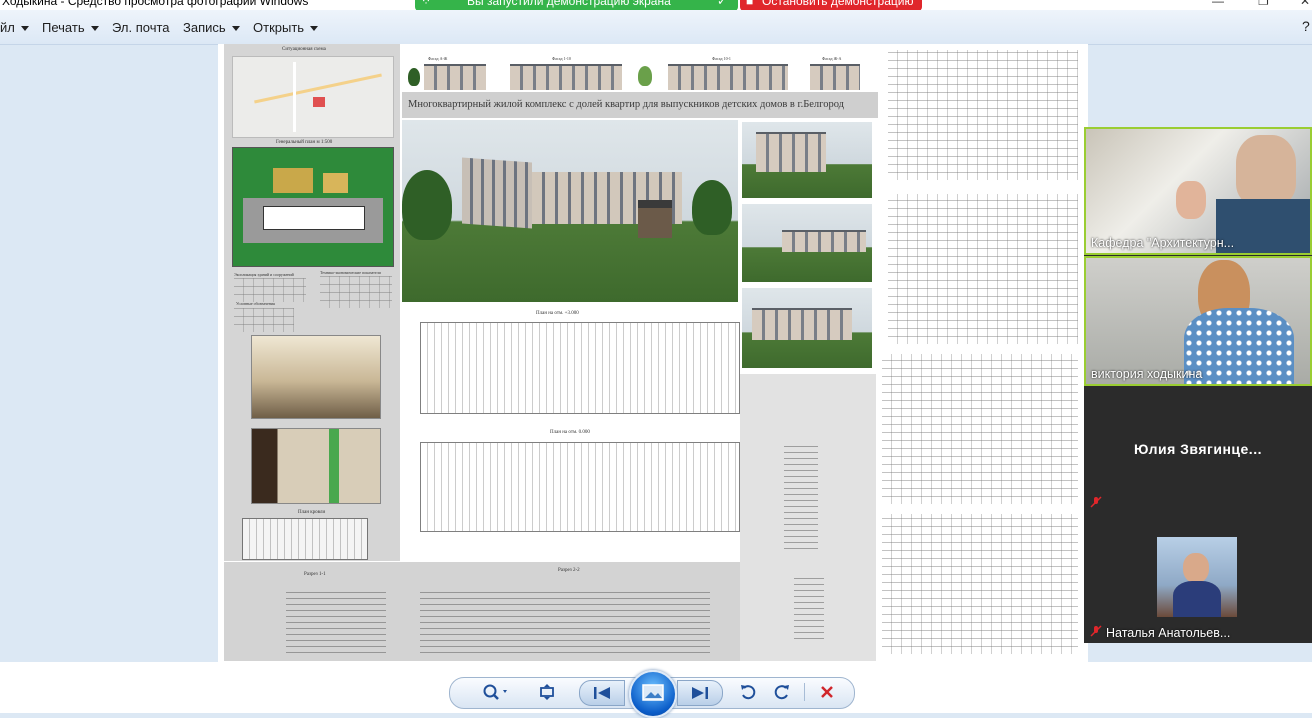 The image size is (1312, 718). What do you see at coordinates (561, 58) in the screenshot?
I see `facade-label-2: Фасад 1-10` at bounding box center [561, 58].